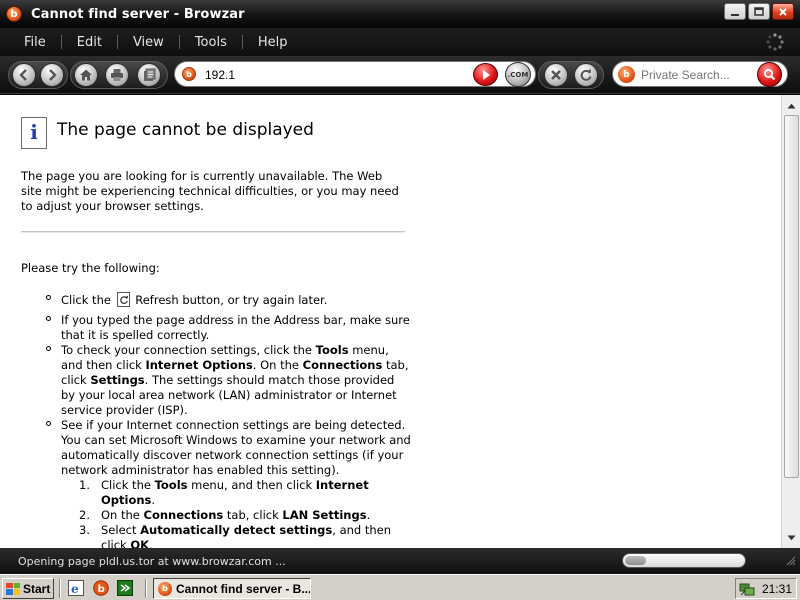 This screenshot has width=800, height=600. I want to click on start-label: Start, so click(37, 588).